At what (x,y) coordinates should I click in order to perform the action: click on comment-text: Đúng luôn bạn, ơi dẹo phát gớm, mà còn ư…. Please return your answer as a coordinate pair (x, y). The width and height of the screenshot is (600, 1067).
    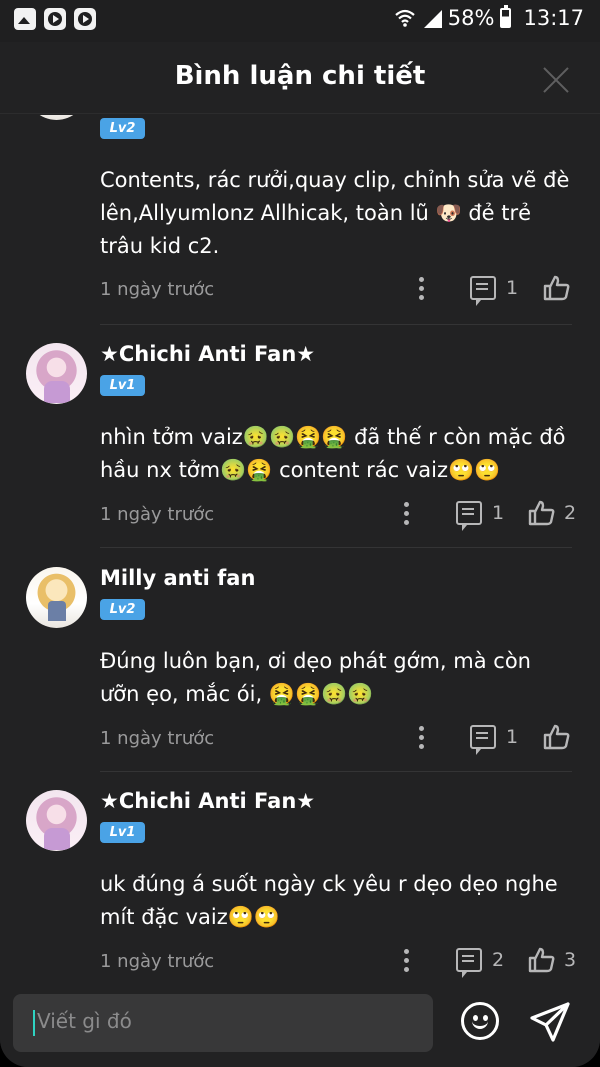
    Looking at the image, I should click on (315, 677).